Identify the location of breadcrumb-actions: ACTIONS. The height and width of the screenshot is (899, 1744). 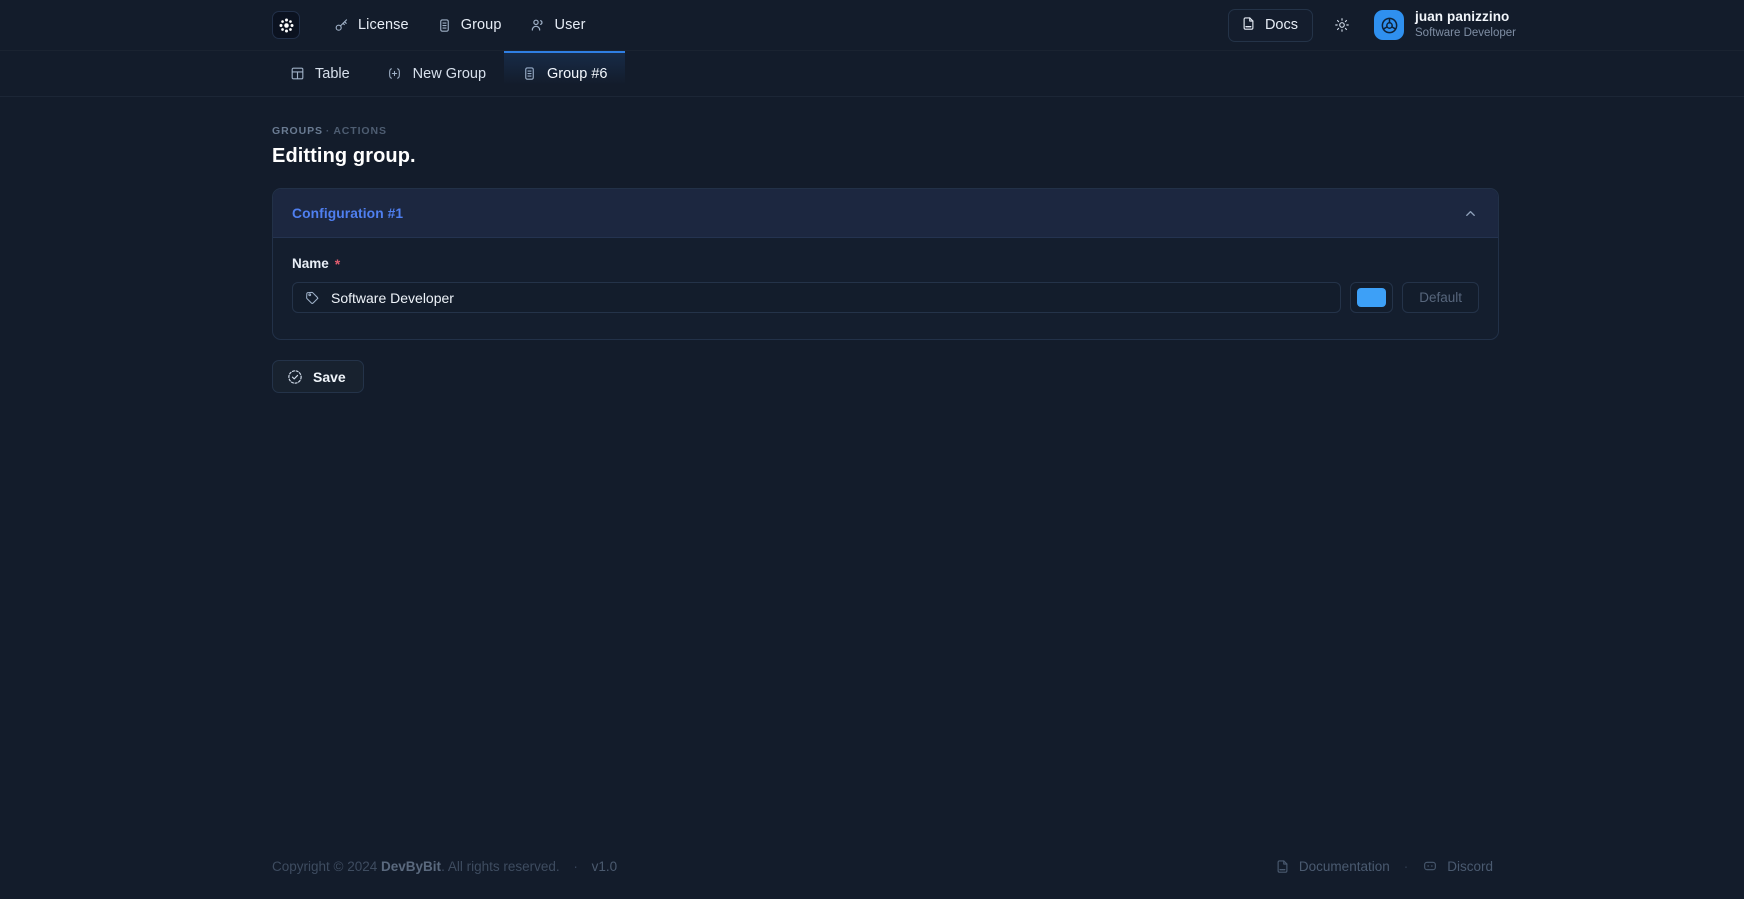
(360, 131).